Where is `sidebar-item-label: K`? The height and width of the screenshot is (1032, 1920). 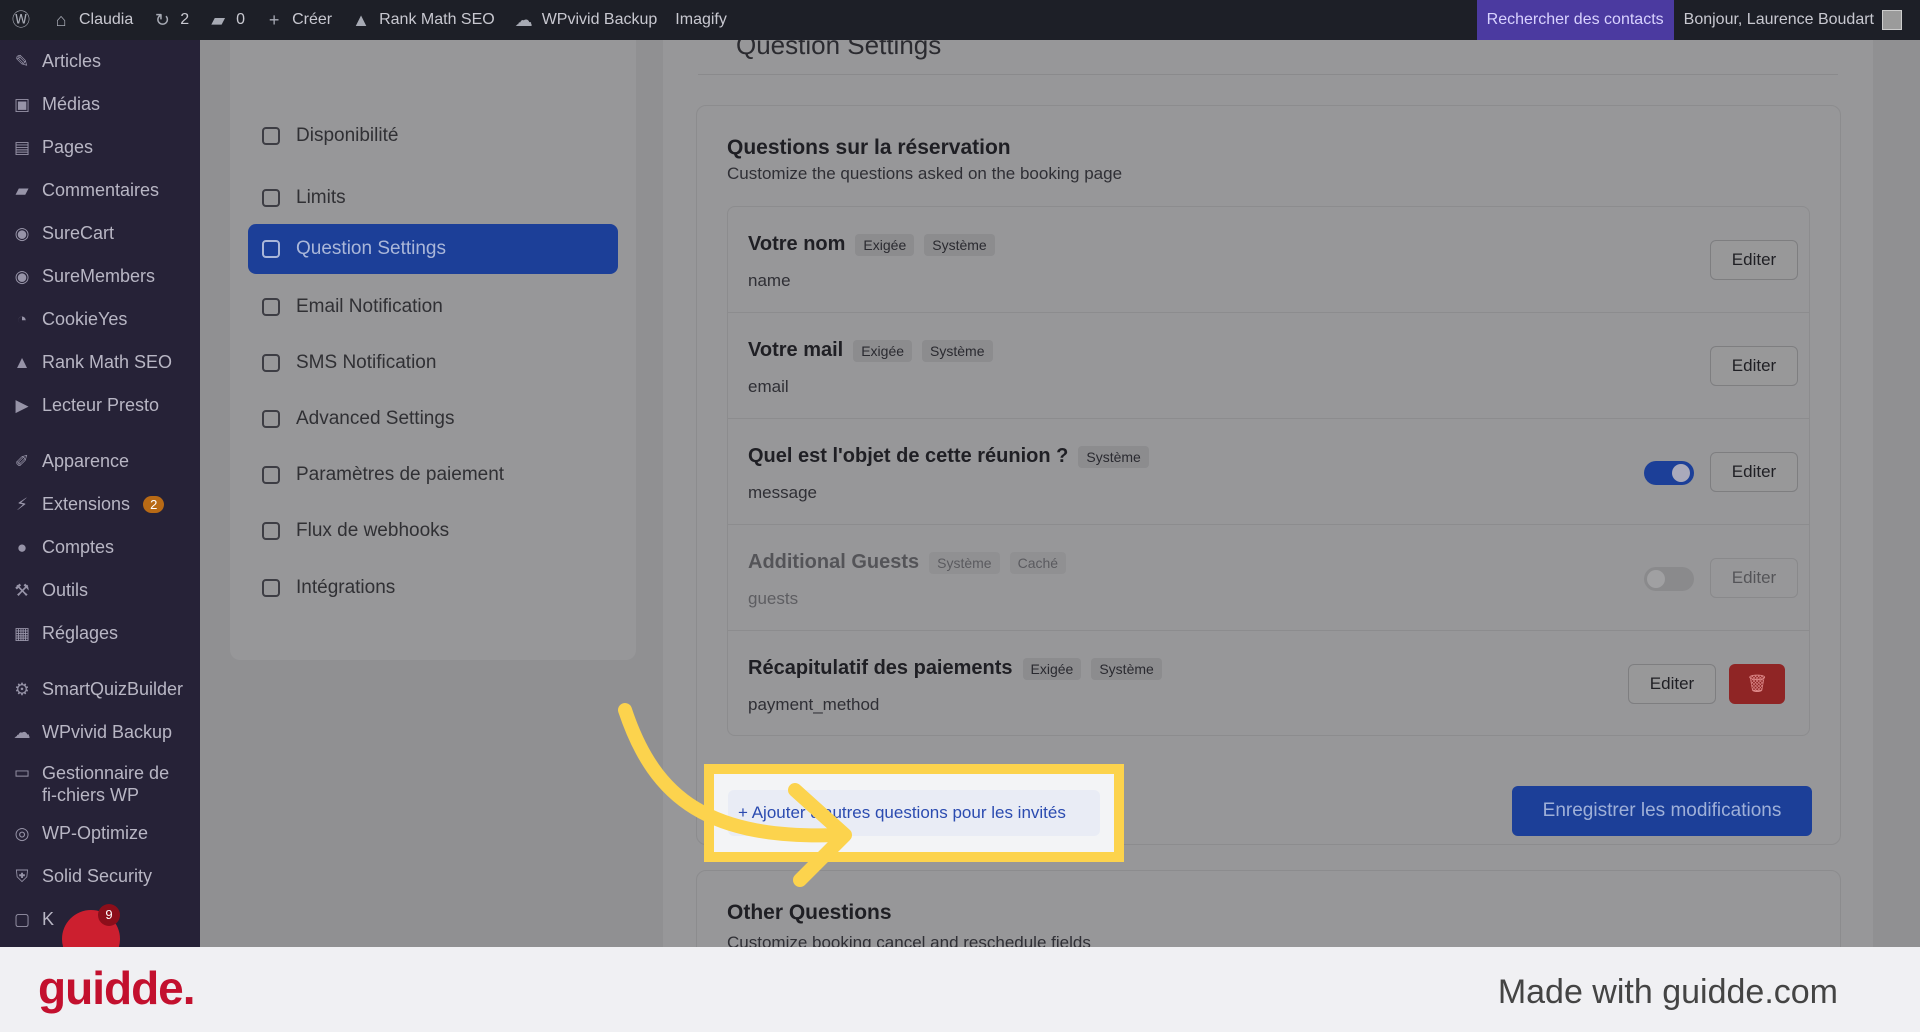 sidebar-item-label: K is located at coordinates (48, 919).